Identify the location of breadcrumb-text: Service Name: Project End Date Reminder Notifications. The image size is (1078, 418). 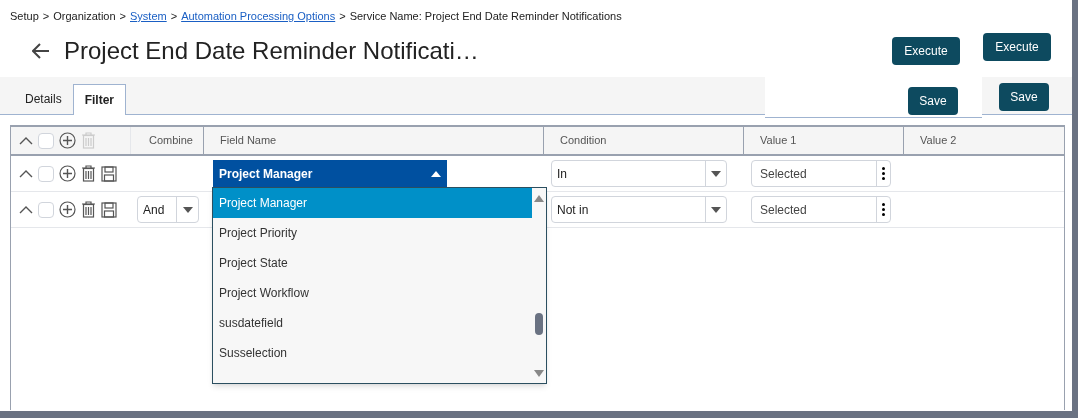
(485, 16).